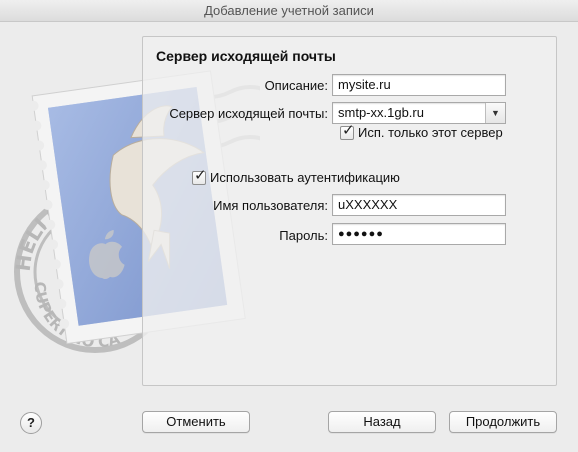  I want to click on only-this-server-checkbox: ✓ Исп. только этот сервер, so click(421, 130).